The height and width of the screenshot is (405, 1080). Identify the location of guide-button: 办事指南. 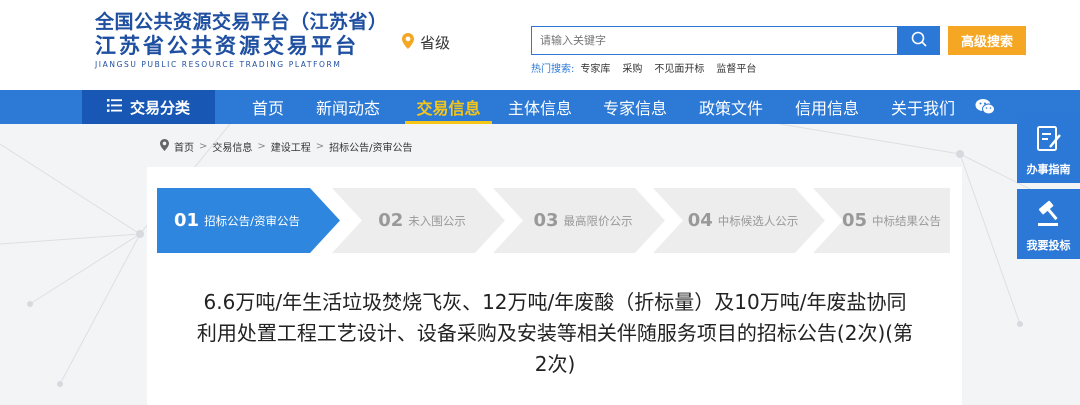
(1048, 148).